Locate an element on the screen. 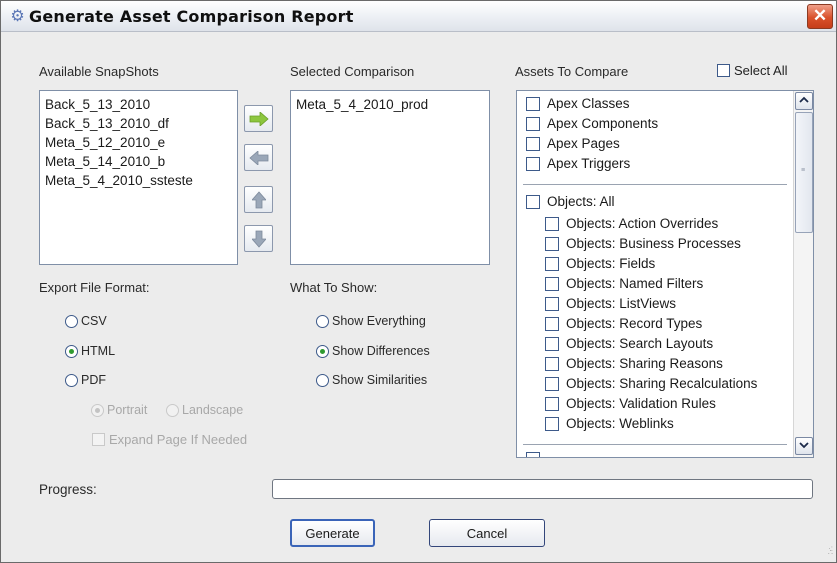 The image size is (837, 563). list-item: Back_5_13_2010_df is located at coordinates (138, 123).